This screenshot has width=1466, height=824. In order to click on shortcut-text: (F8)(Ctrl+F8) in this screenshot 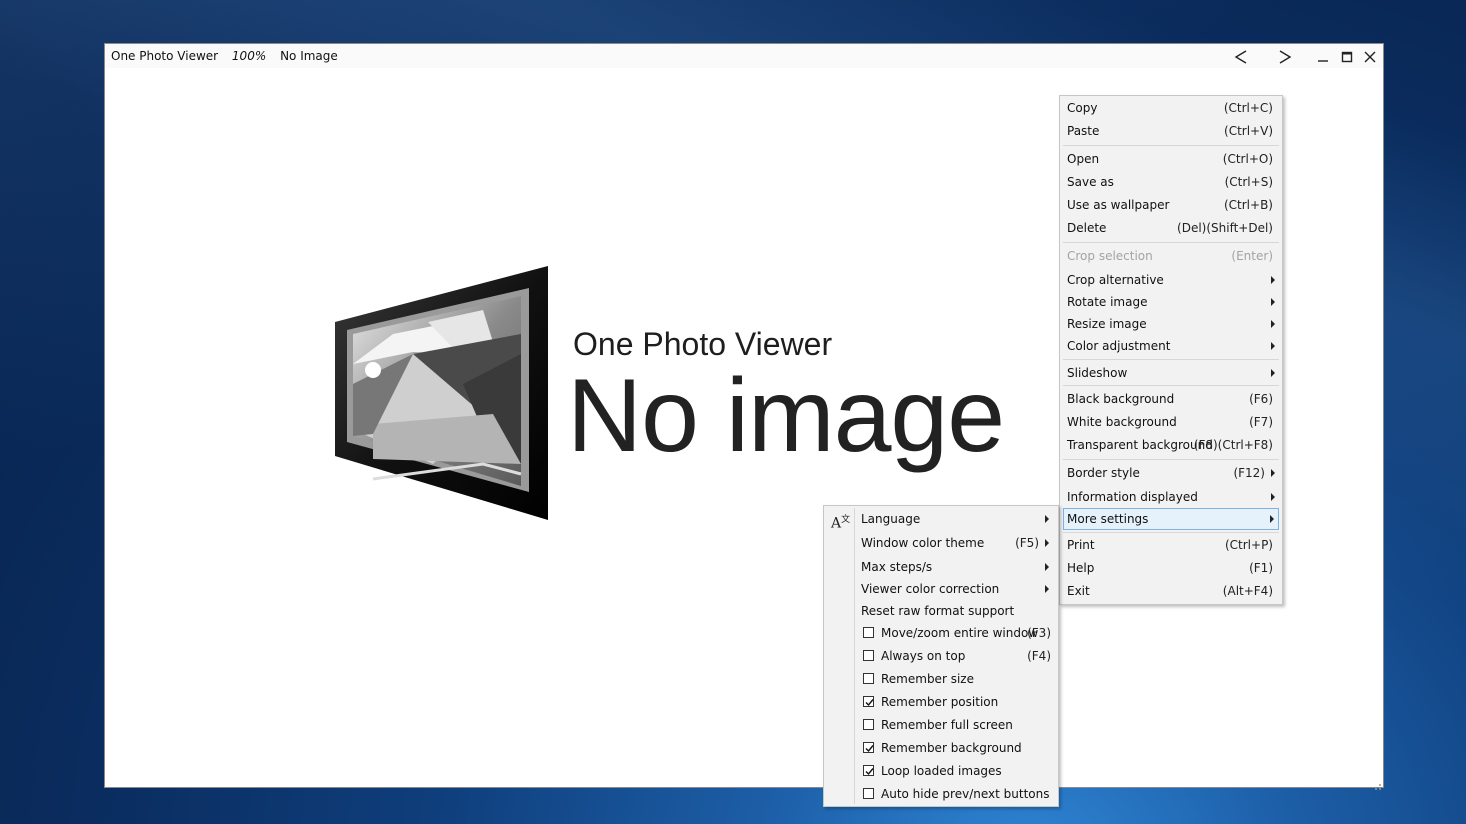, I will do `click(1233, 445)`.